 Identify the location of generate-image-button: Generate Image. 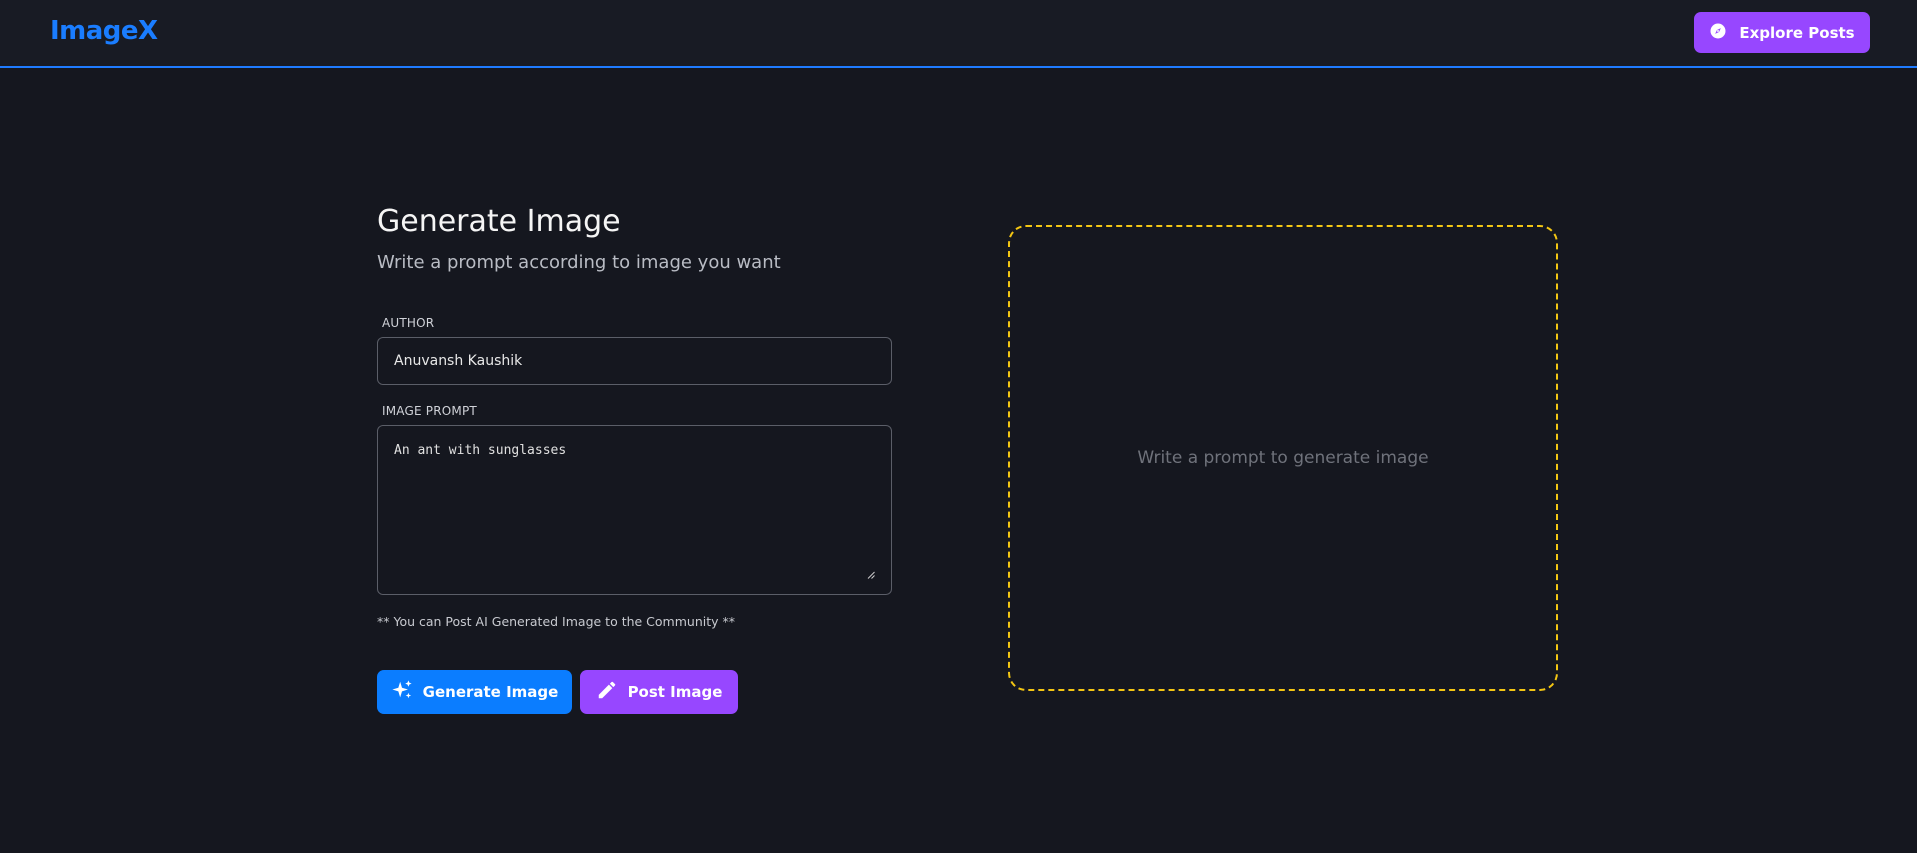
(474, 692).